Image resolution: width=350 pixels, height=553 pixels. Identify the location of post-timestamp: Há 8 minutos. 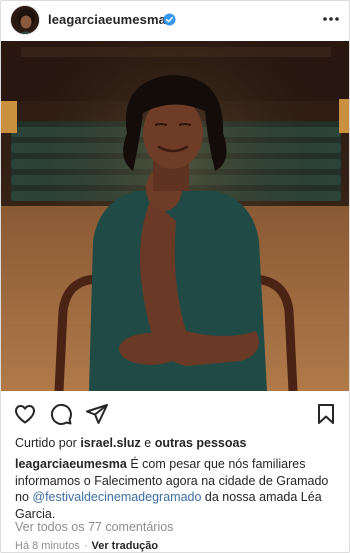
(47, 546).